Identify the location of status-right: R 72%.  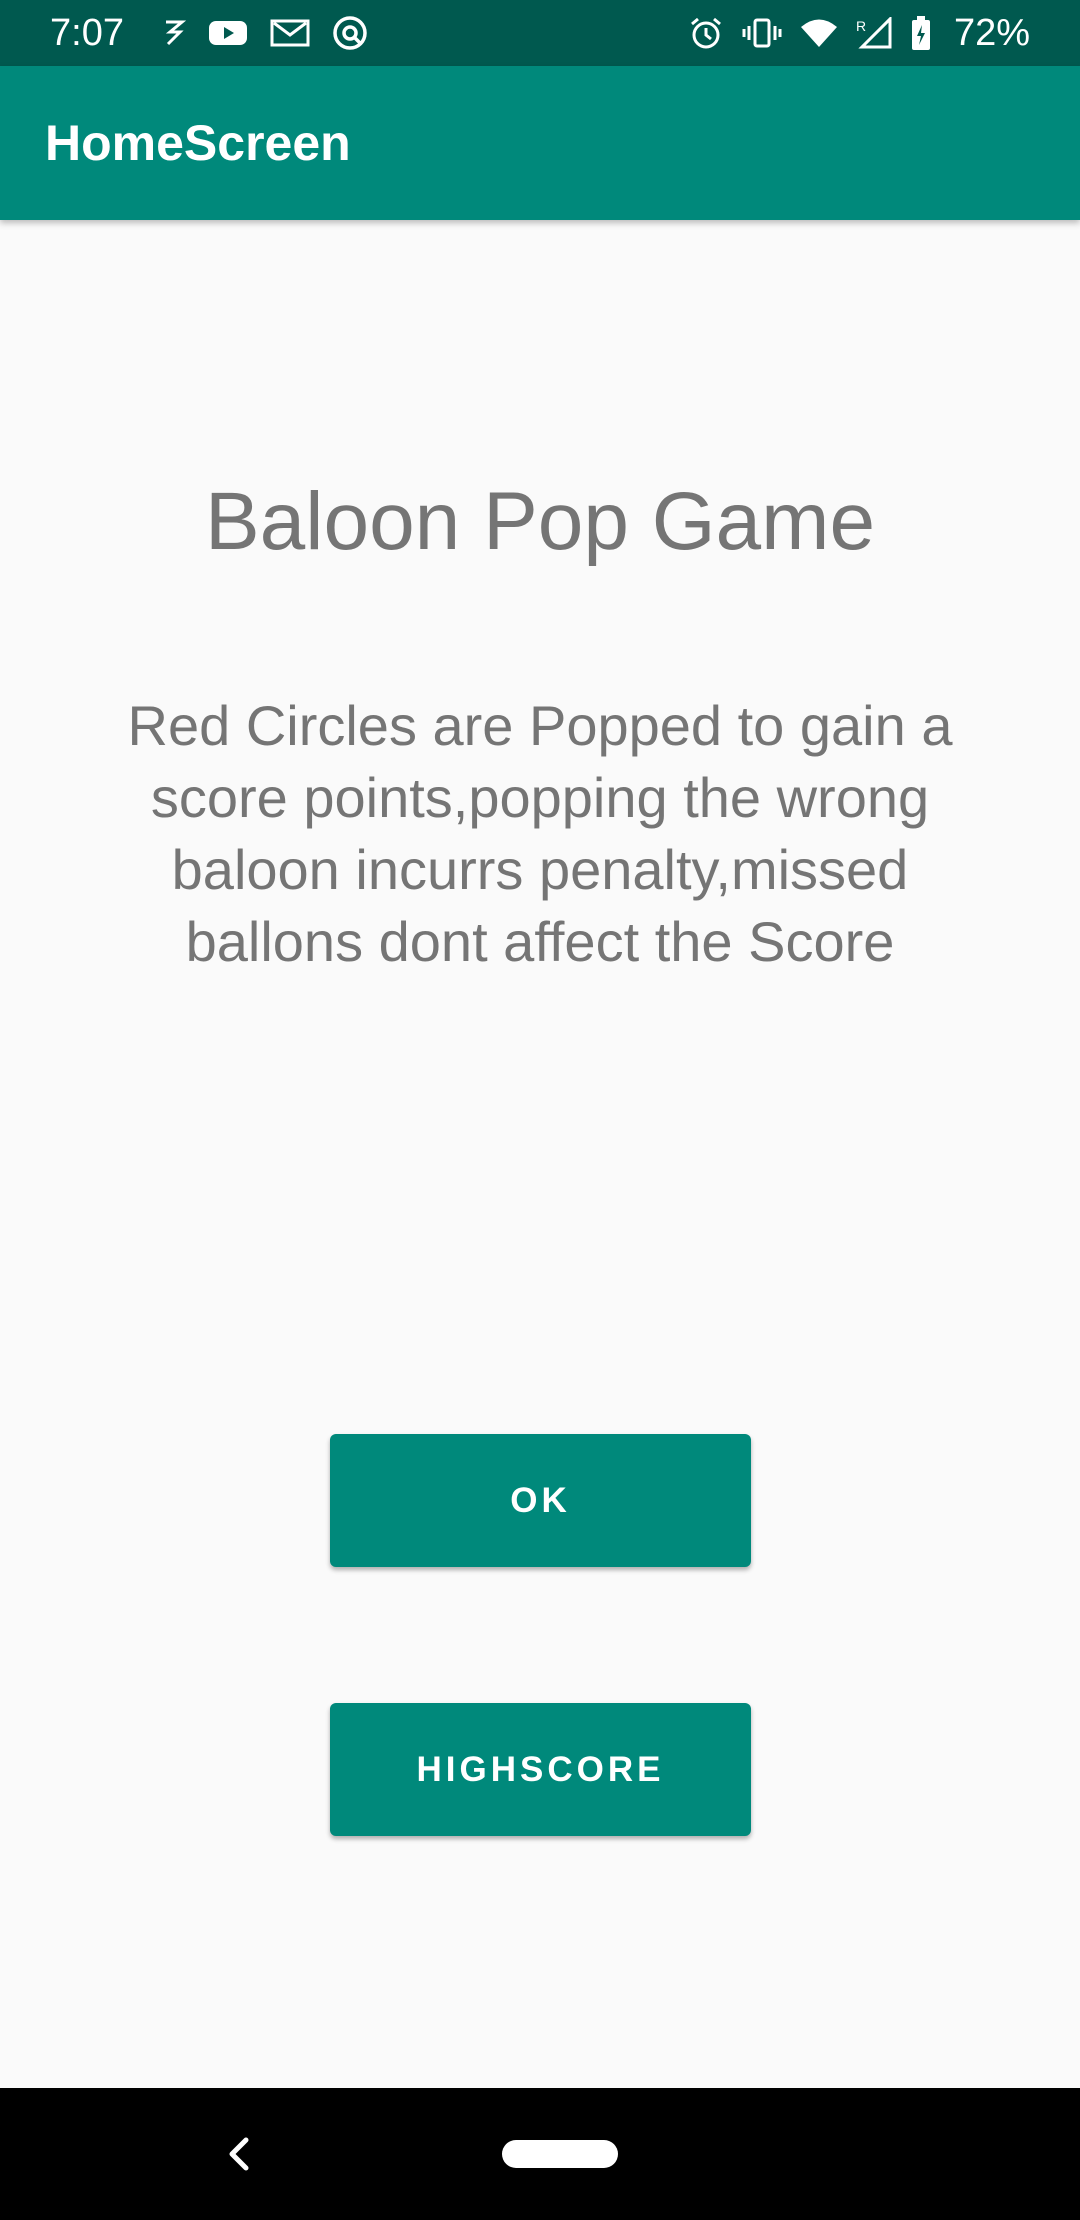
(859, 33).